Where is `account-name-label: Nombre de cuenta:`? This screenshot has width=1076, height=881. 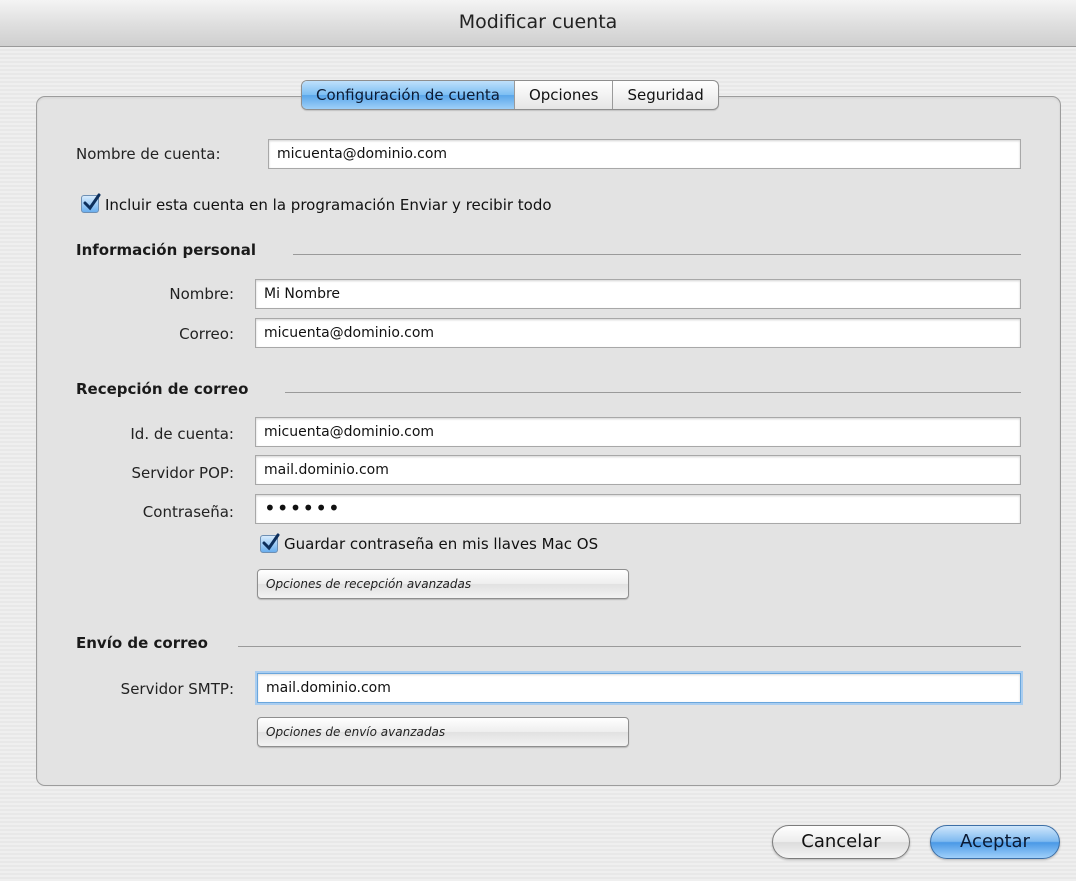 account-name-label: Nombre de cuenta: is located at coordinates (148, 154).